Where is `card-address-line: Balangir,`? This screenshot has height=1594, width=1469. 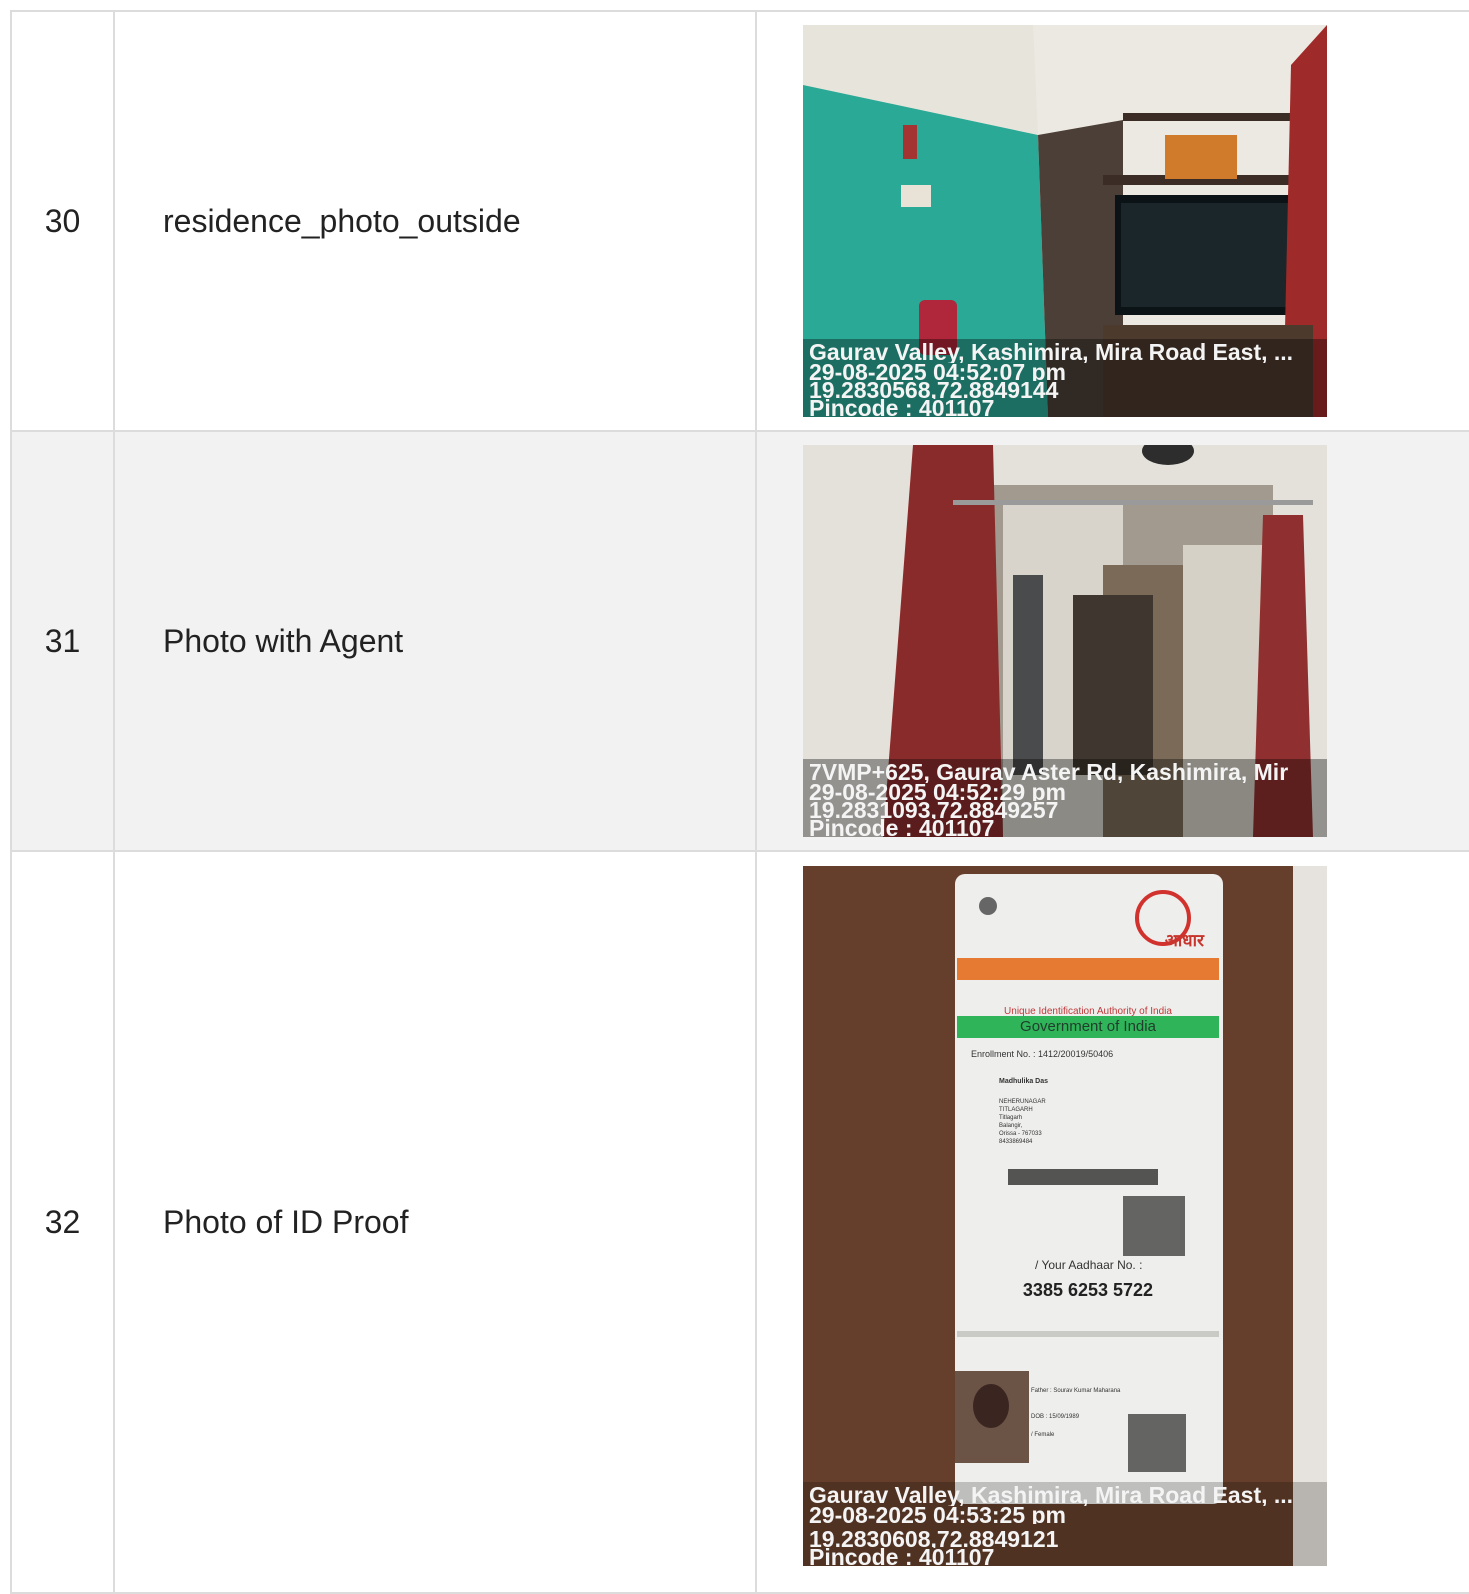
card-address-line: Balangir, is located at coordinates (1011, 1126).